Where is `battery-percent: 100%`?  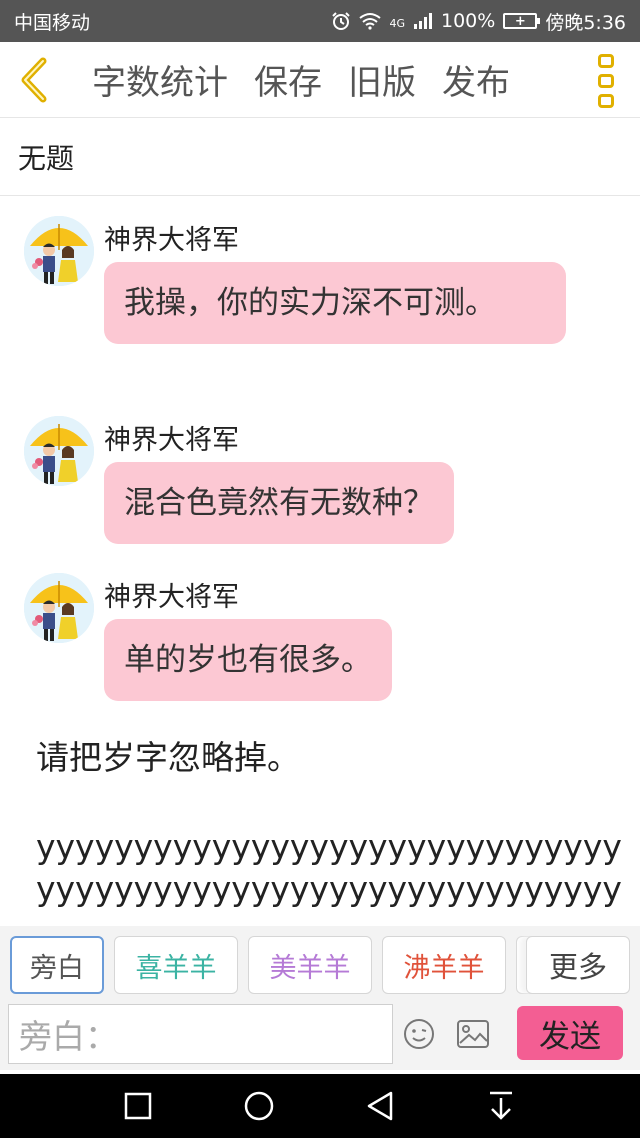
battery-percent: 100% is located at coordinates (468, 21).